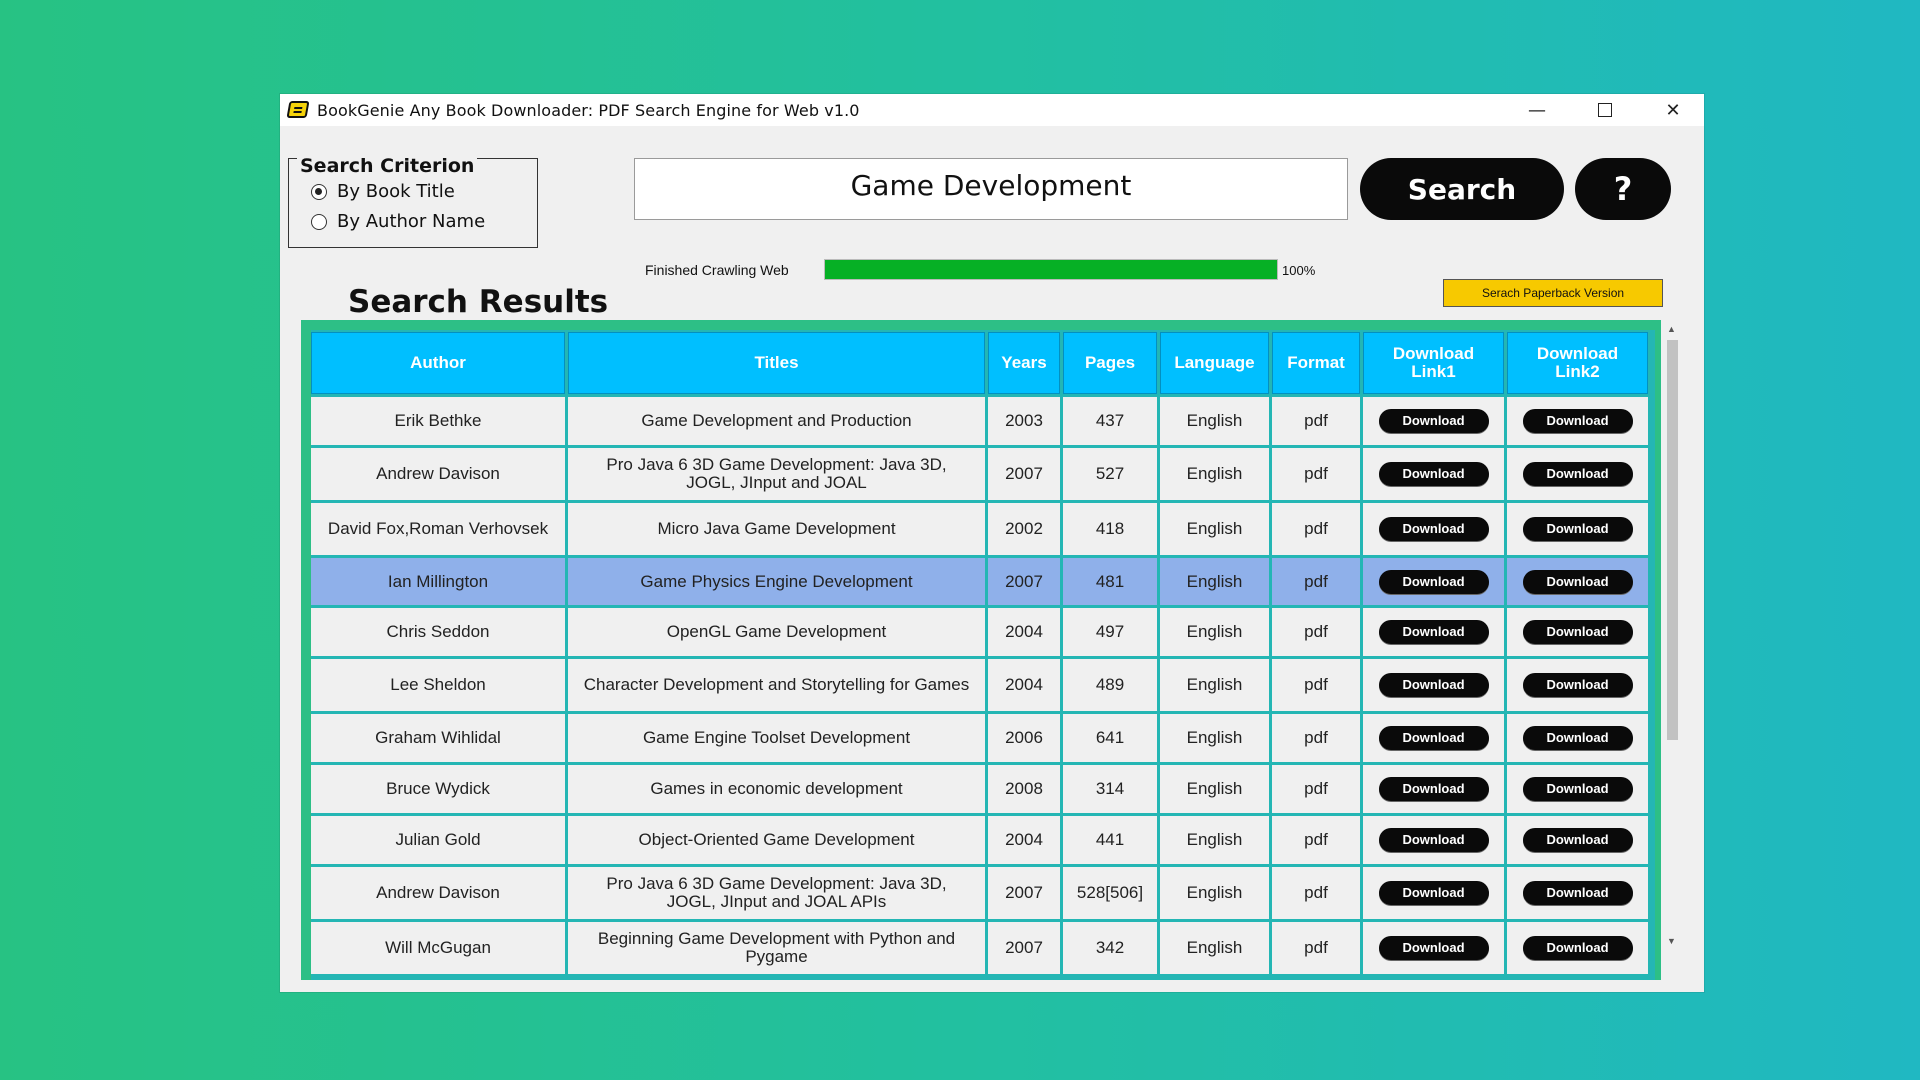 The image size is (1920, 1080). I want to click on radio-by-author: By Author Name, so click(398, 221).